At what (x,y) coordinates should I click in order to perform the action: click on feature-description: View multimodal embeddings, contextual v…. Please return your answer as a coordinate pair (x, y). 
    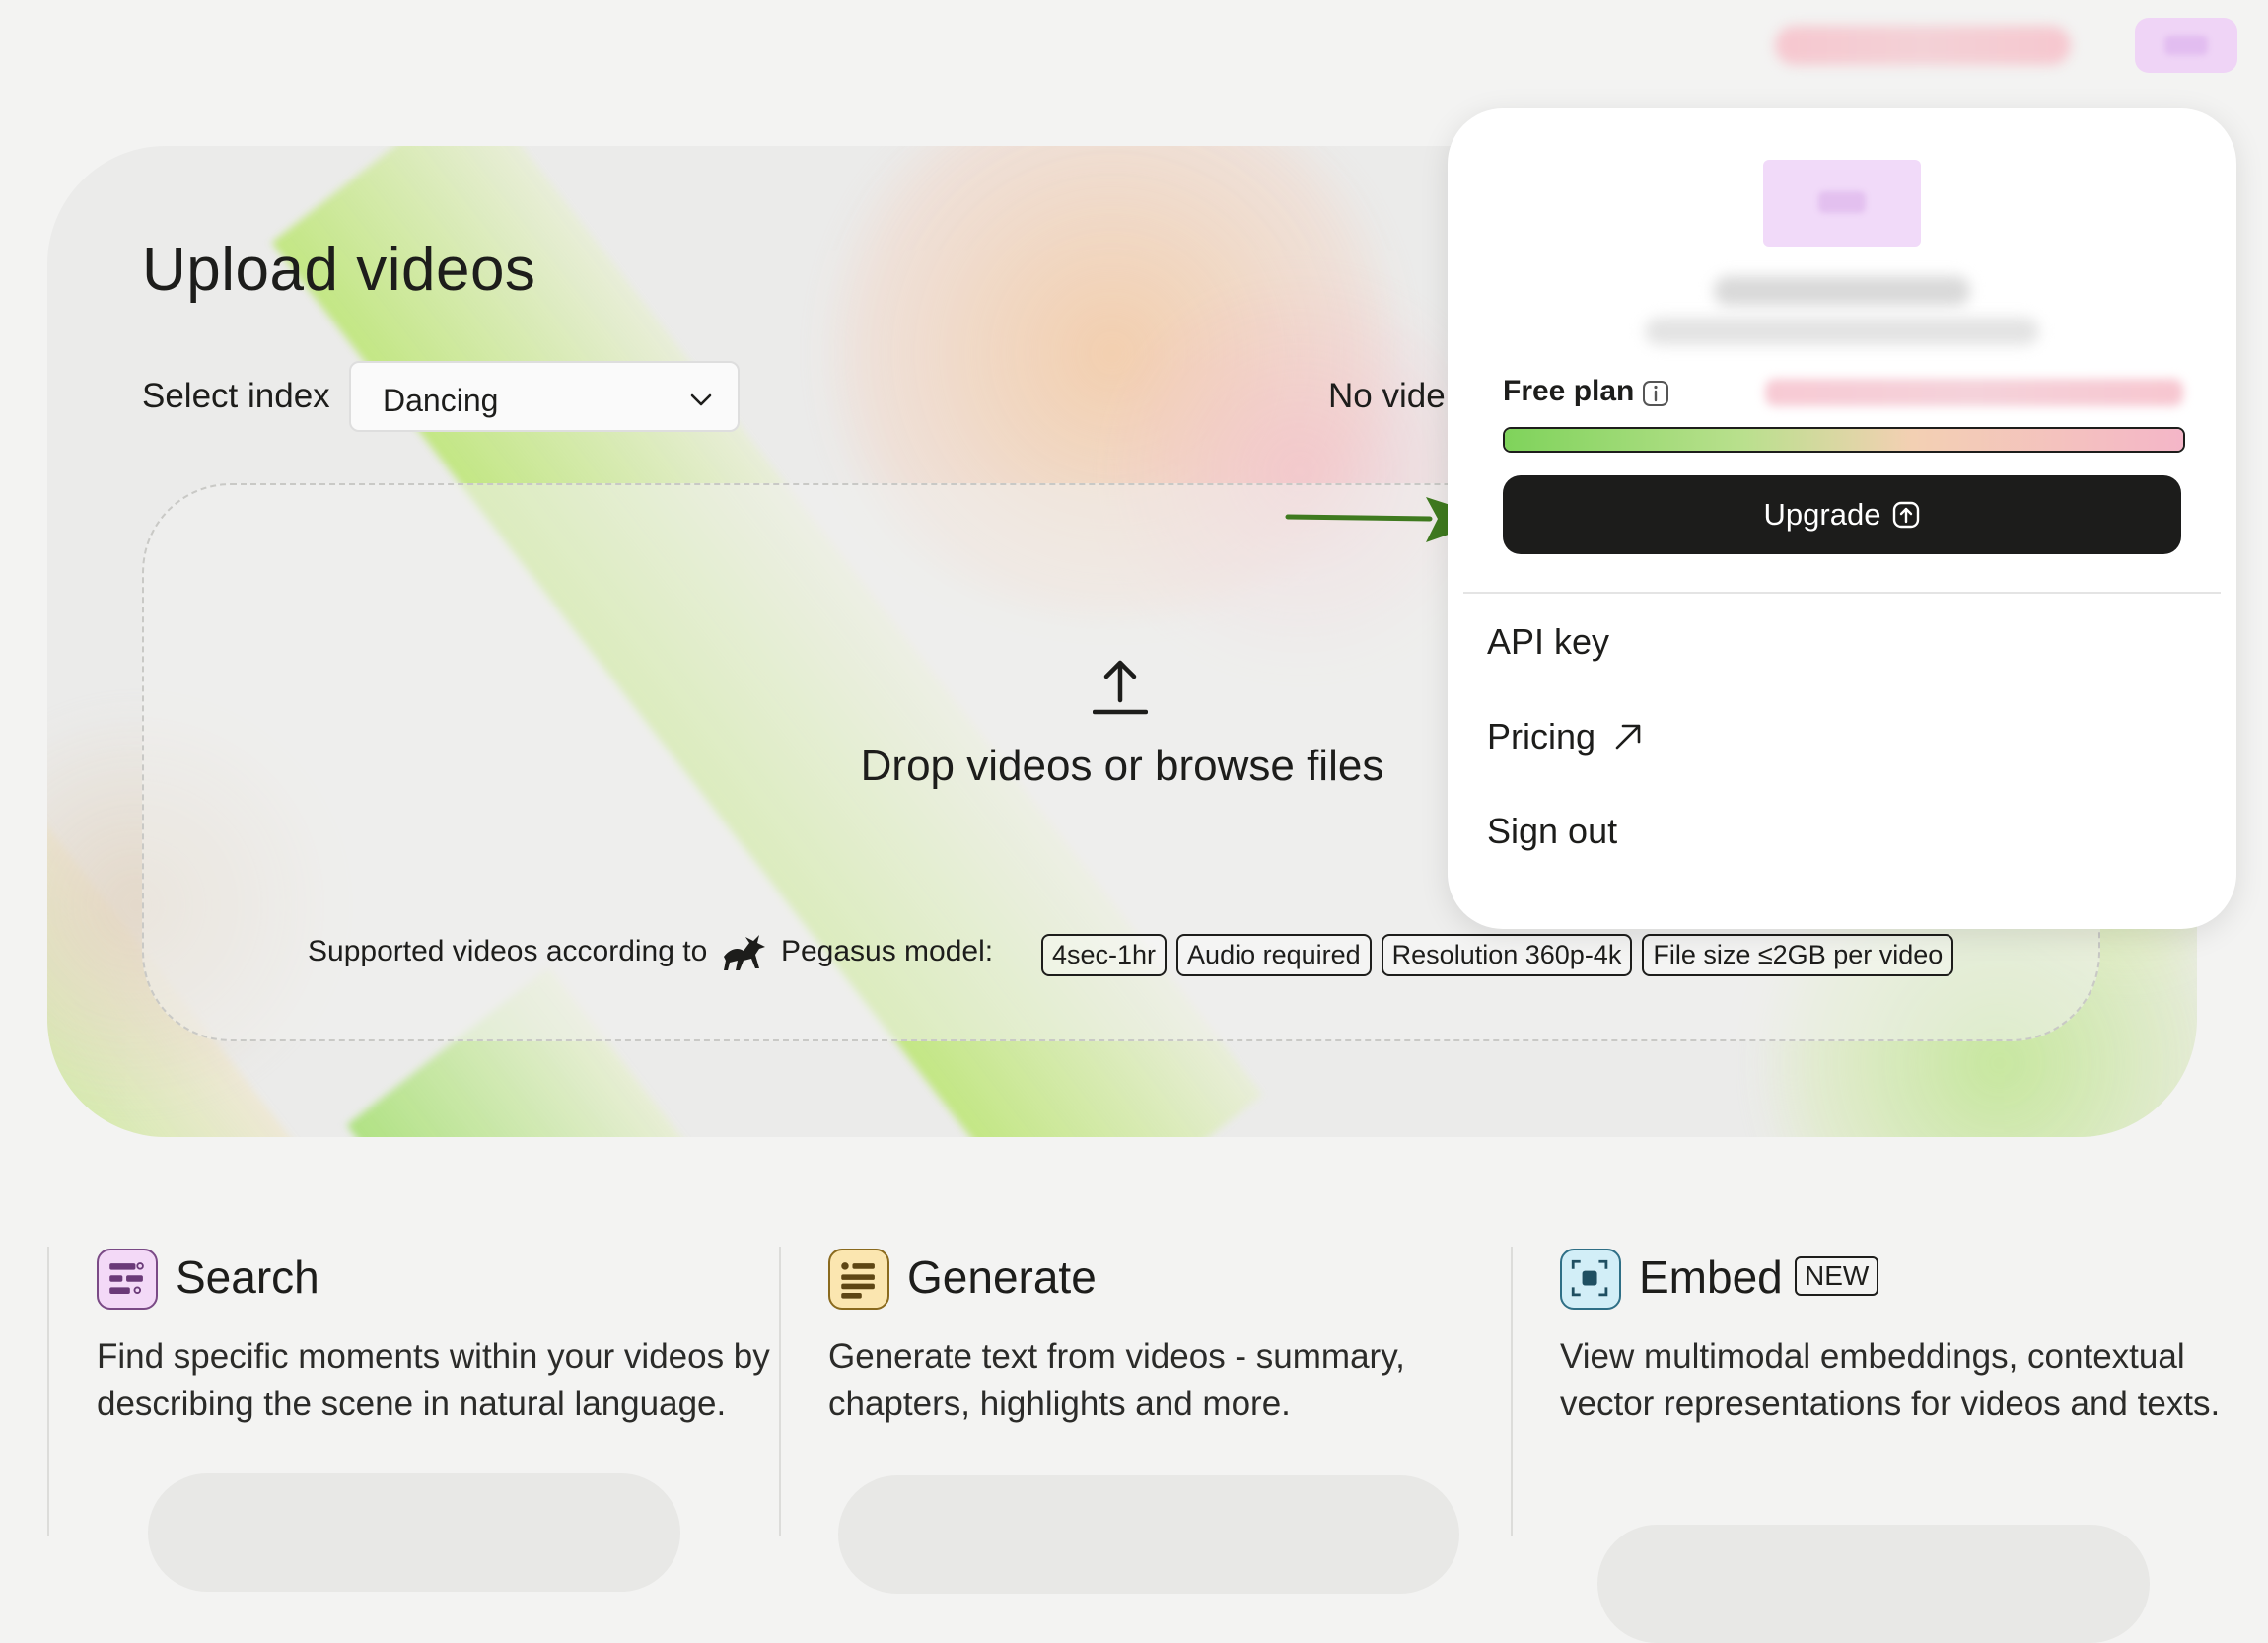
    Looking at the image, I should click on (1891, 1380).